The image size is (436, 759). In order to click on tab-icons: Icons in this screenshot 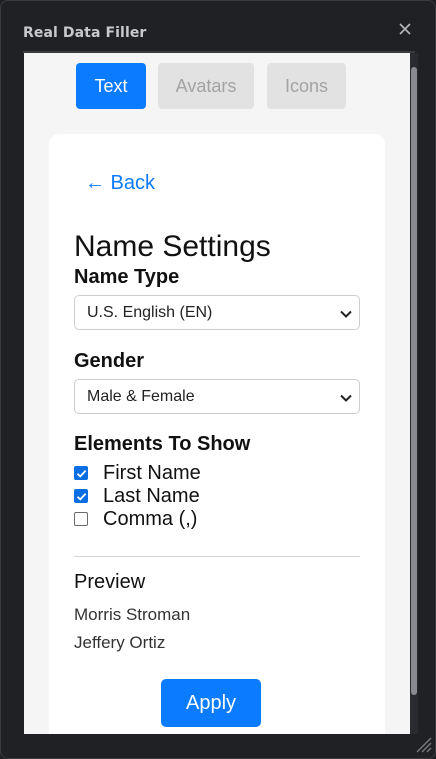, I will do `click(306, 86)`.